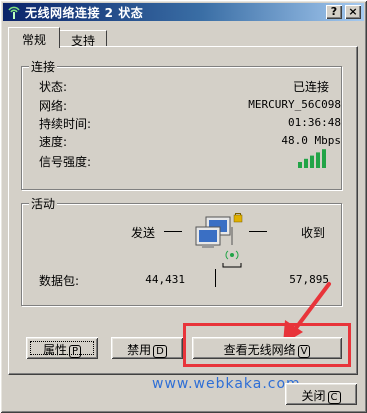 The image size is (367, 413). I want to click on properties-button-label: 属性 P, so click(62, 350).